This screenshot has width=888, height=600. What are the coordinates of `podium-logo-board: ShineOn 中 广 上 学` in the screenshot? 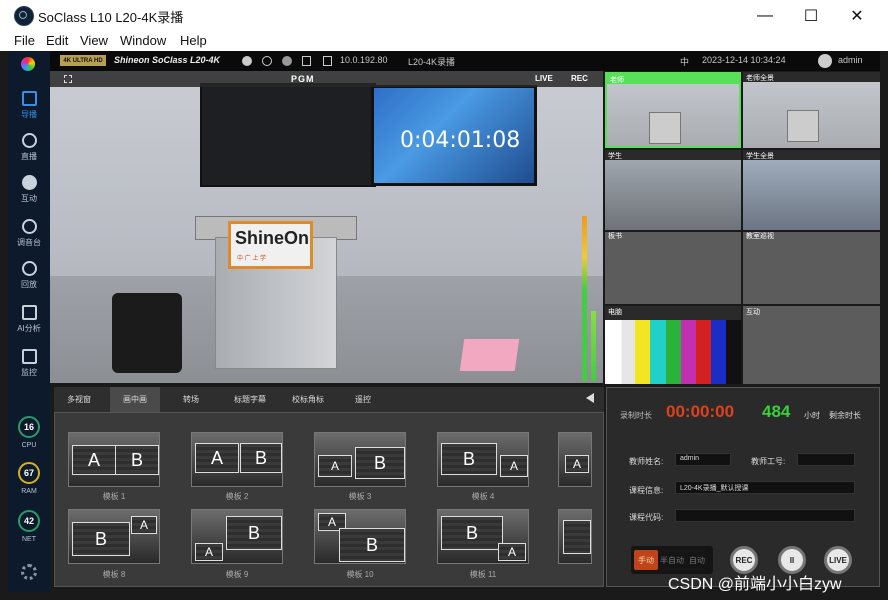 It's located at (270, 245).